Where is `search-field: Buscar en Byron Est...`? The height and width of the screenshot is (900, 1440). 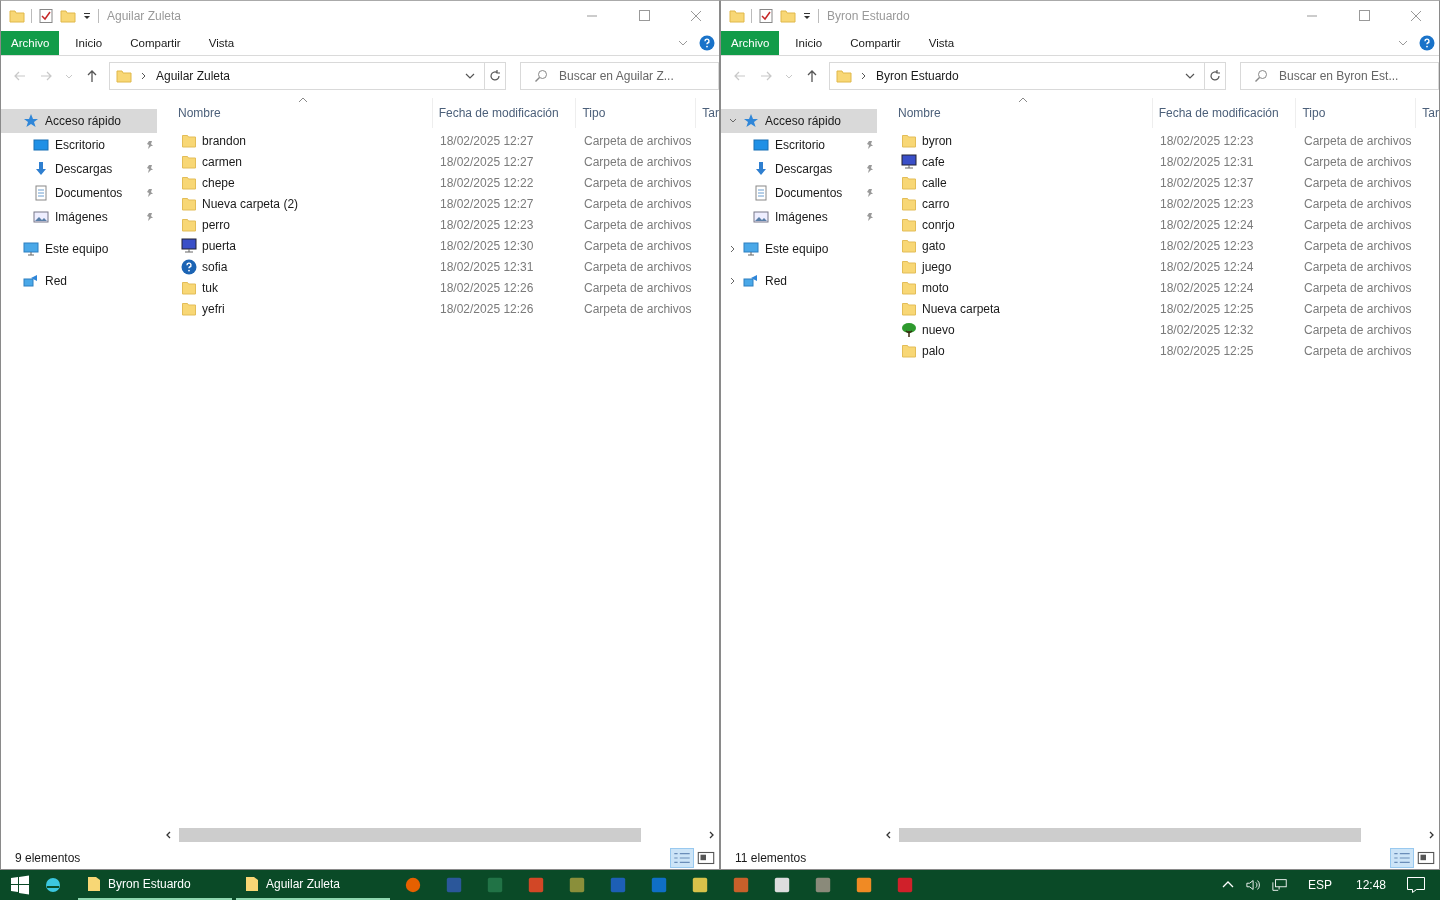 search-field: Buscar en Byron Est... is located at coordinates (1339, 76).